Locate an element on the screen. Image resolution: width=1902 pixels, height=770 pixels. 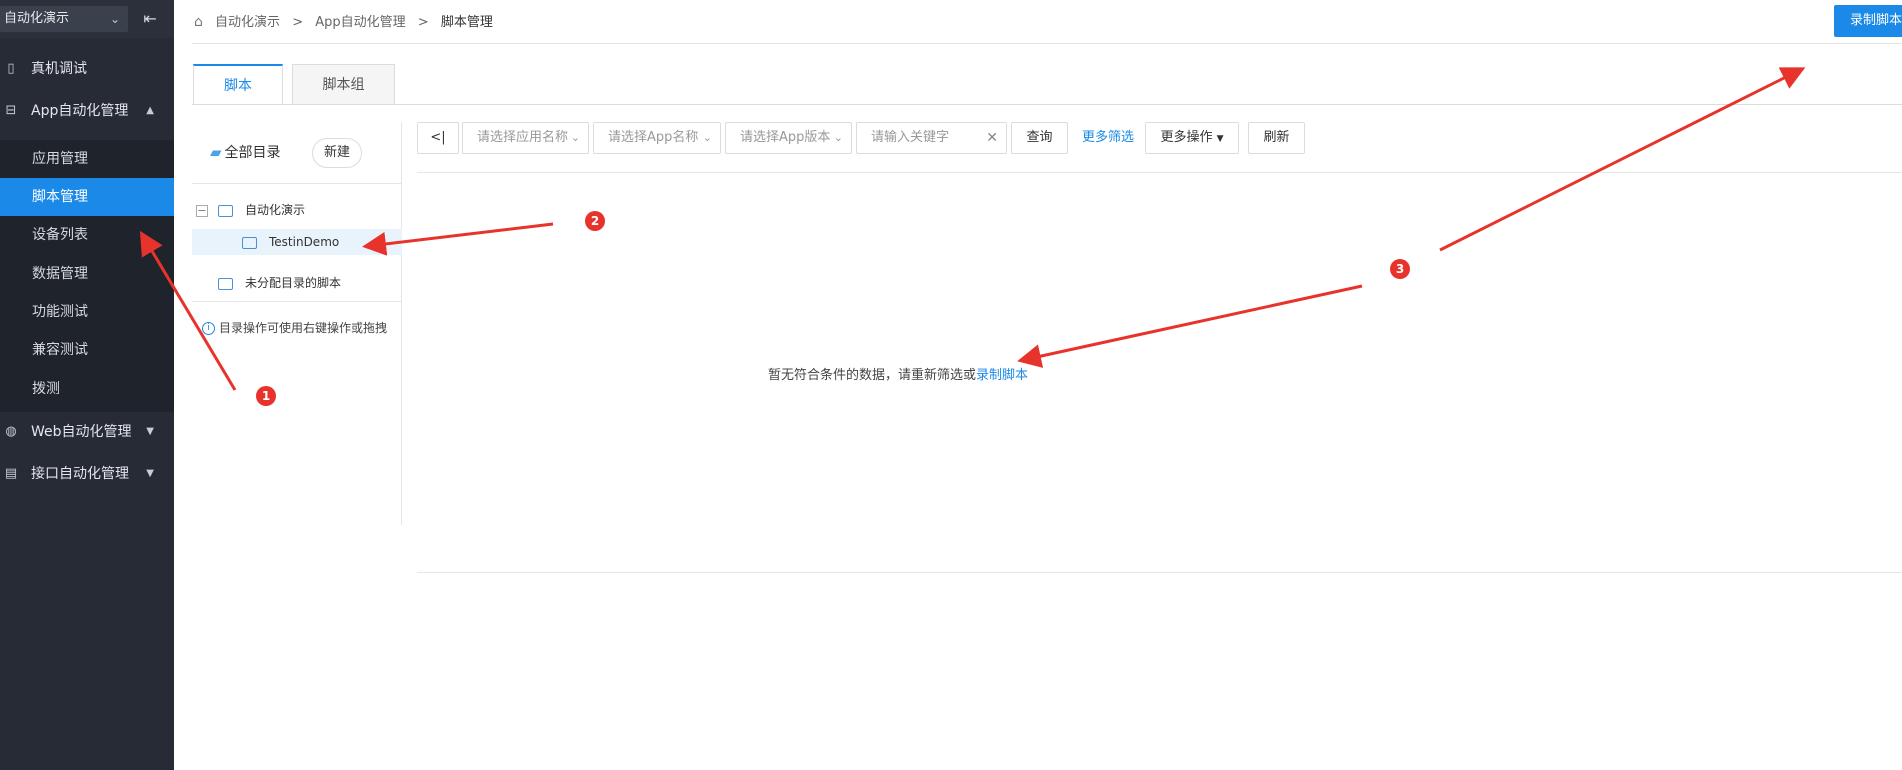
nav-item-app-automation: ⊟ App自动化管理 ▲ is located at coordinates (87, 111).